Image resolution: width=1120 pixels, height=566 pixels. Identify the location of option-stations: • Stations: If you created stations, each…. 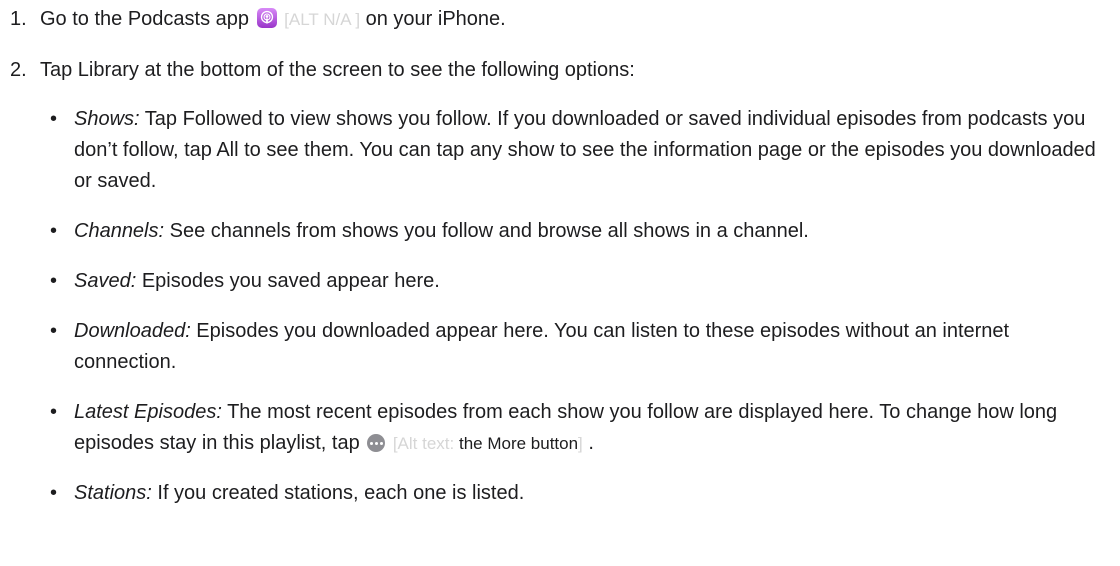
(580, 493).